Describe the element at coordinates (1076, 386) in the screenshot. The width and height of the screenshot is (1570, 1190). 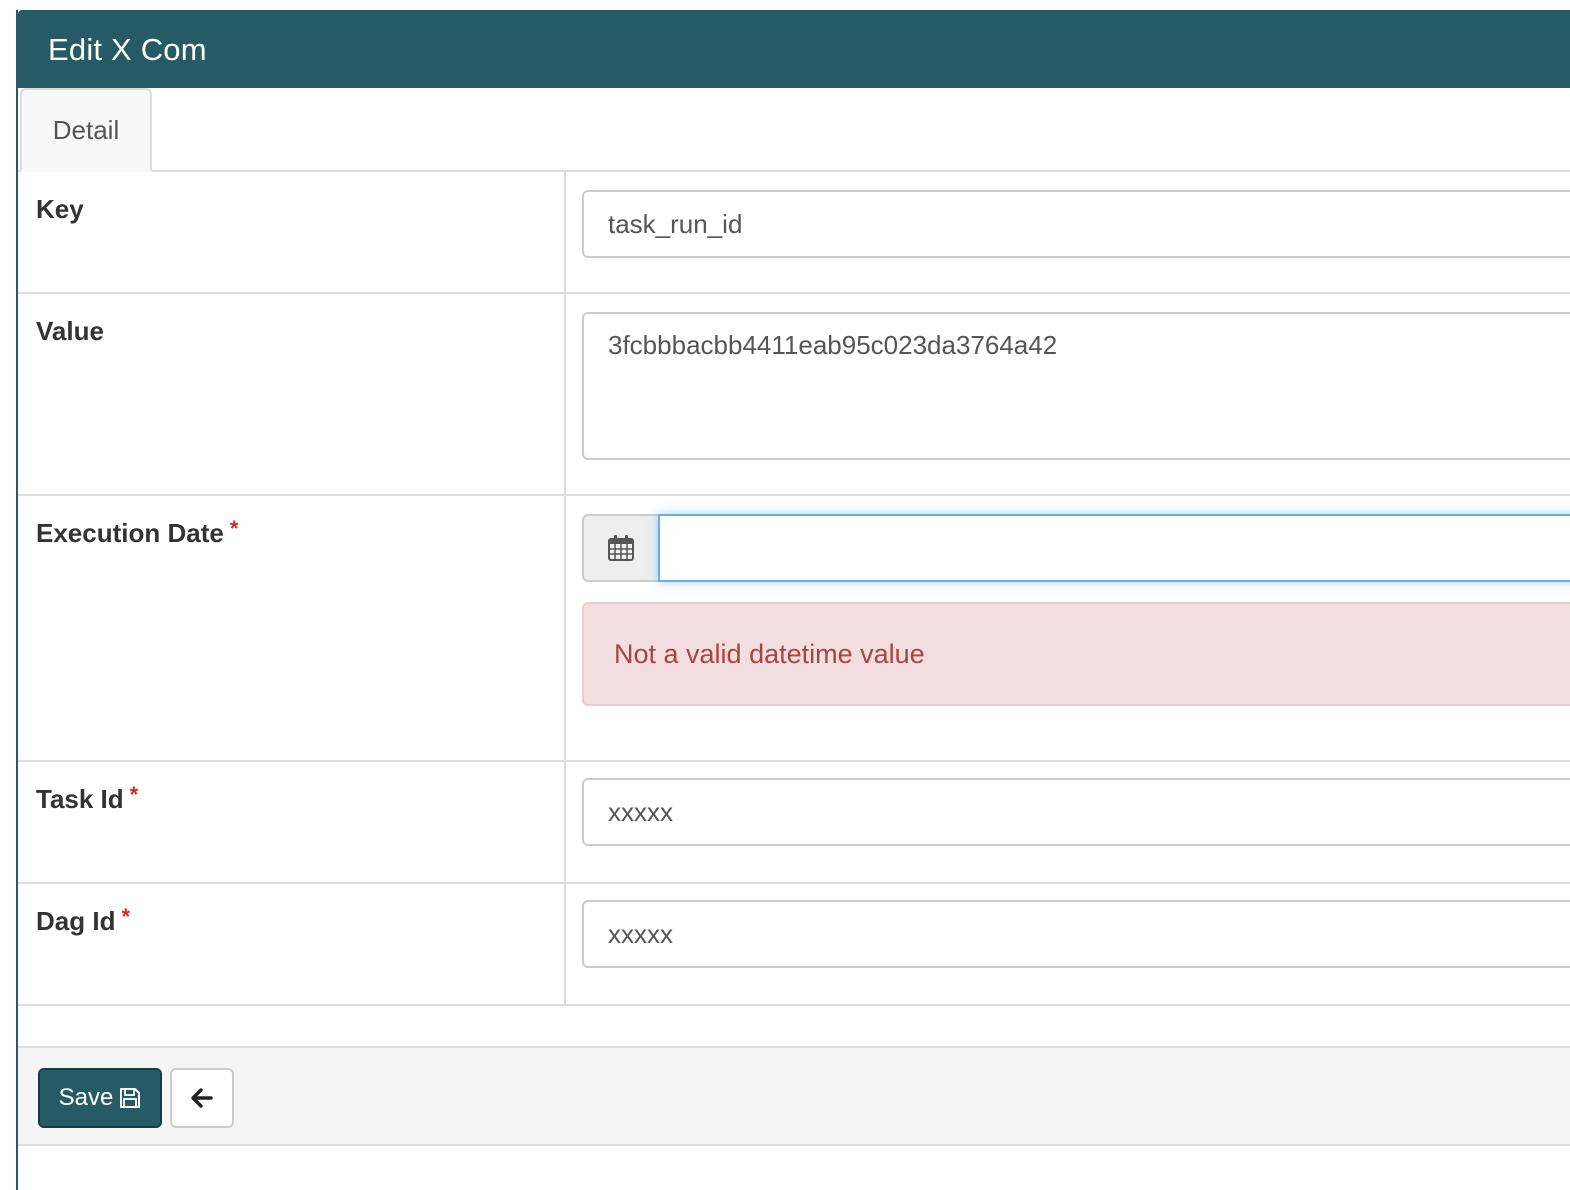
I see `value-textarea: 3fcbbbacbb4411eab95c023da3764a42` at that location.